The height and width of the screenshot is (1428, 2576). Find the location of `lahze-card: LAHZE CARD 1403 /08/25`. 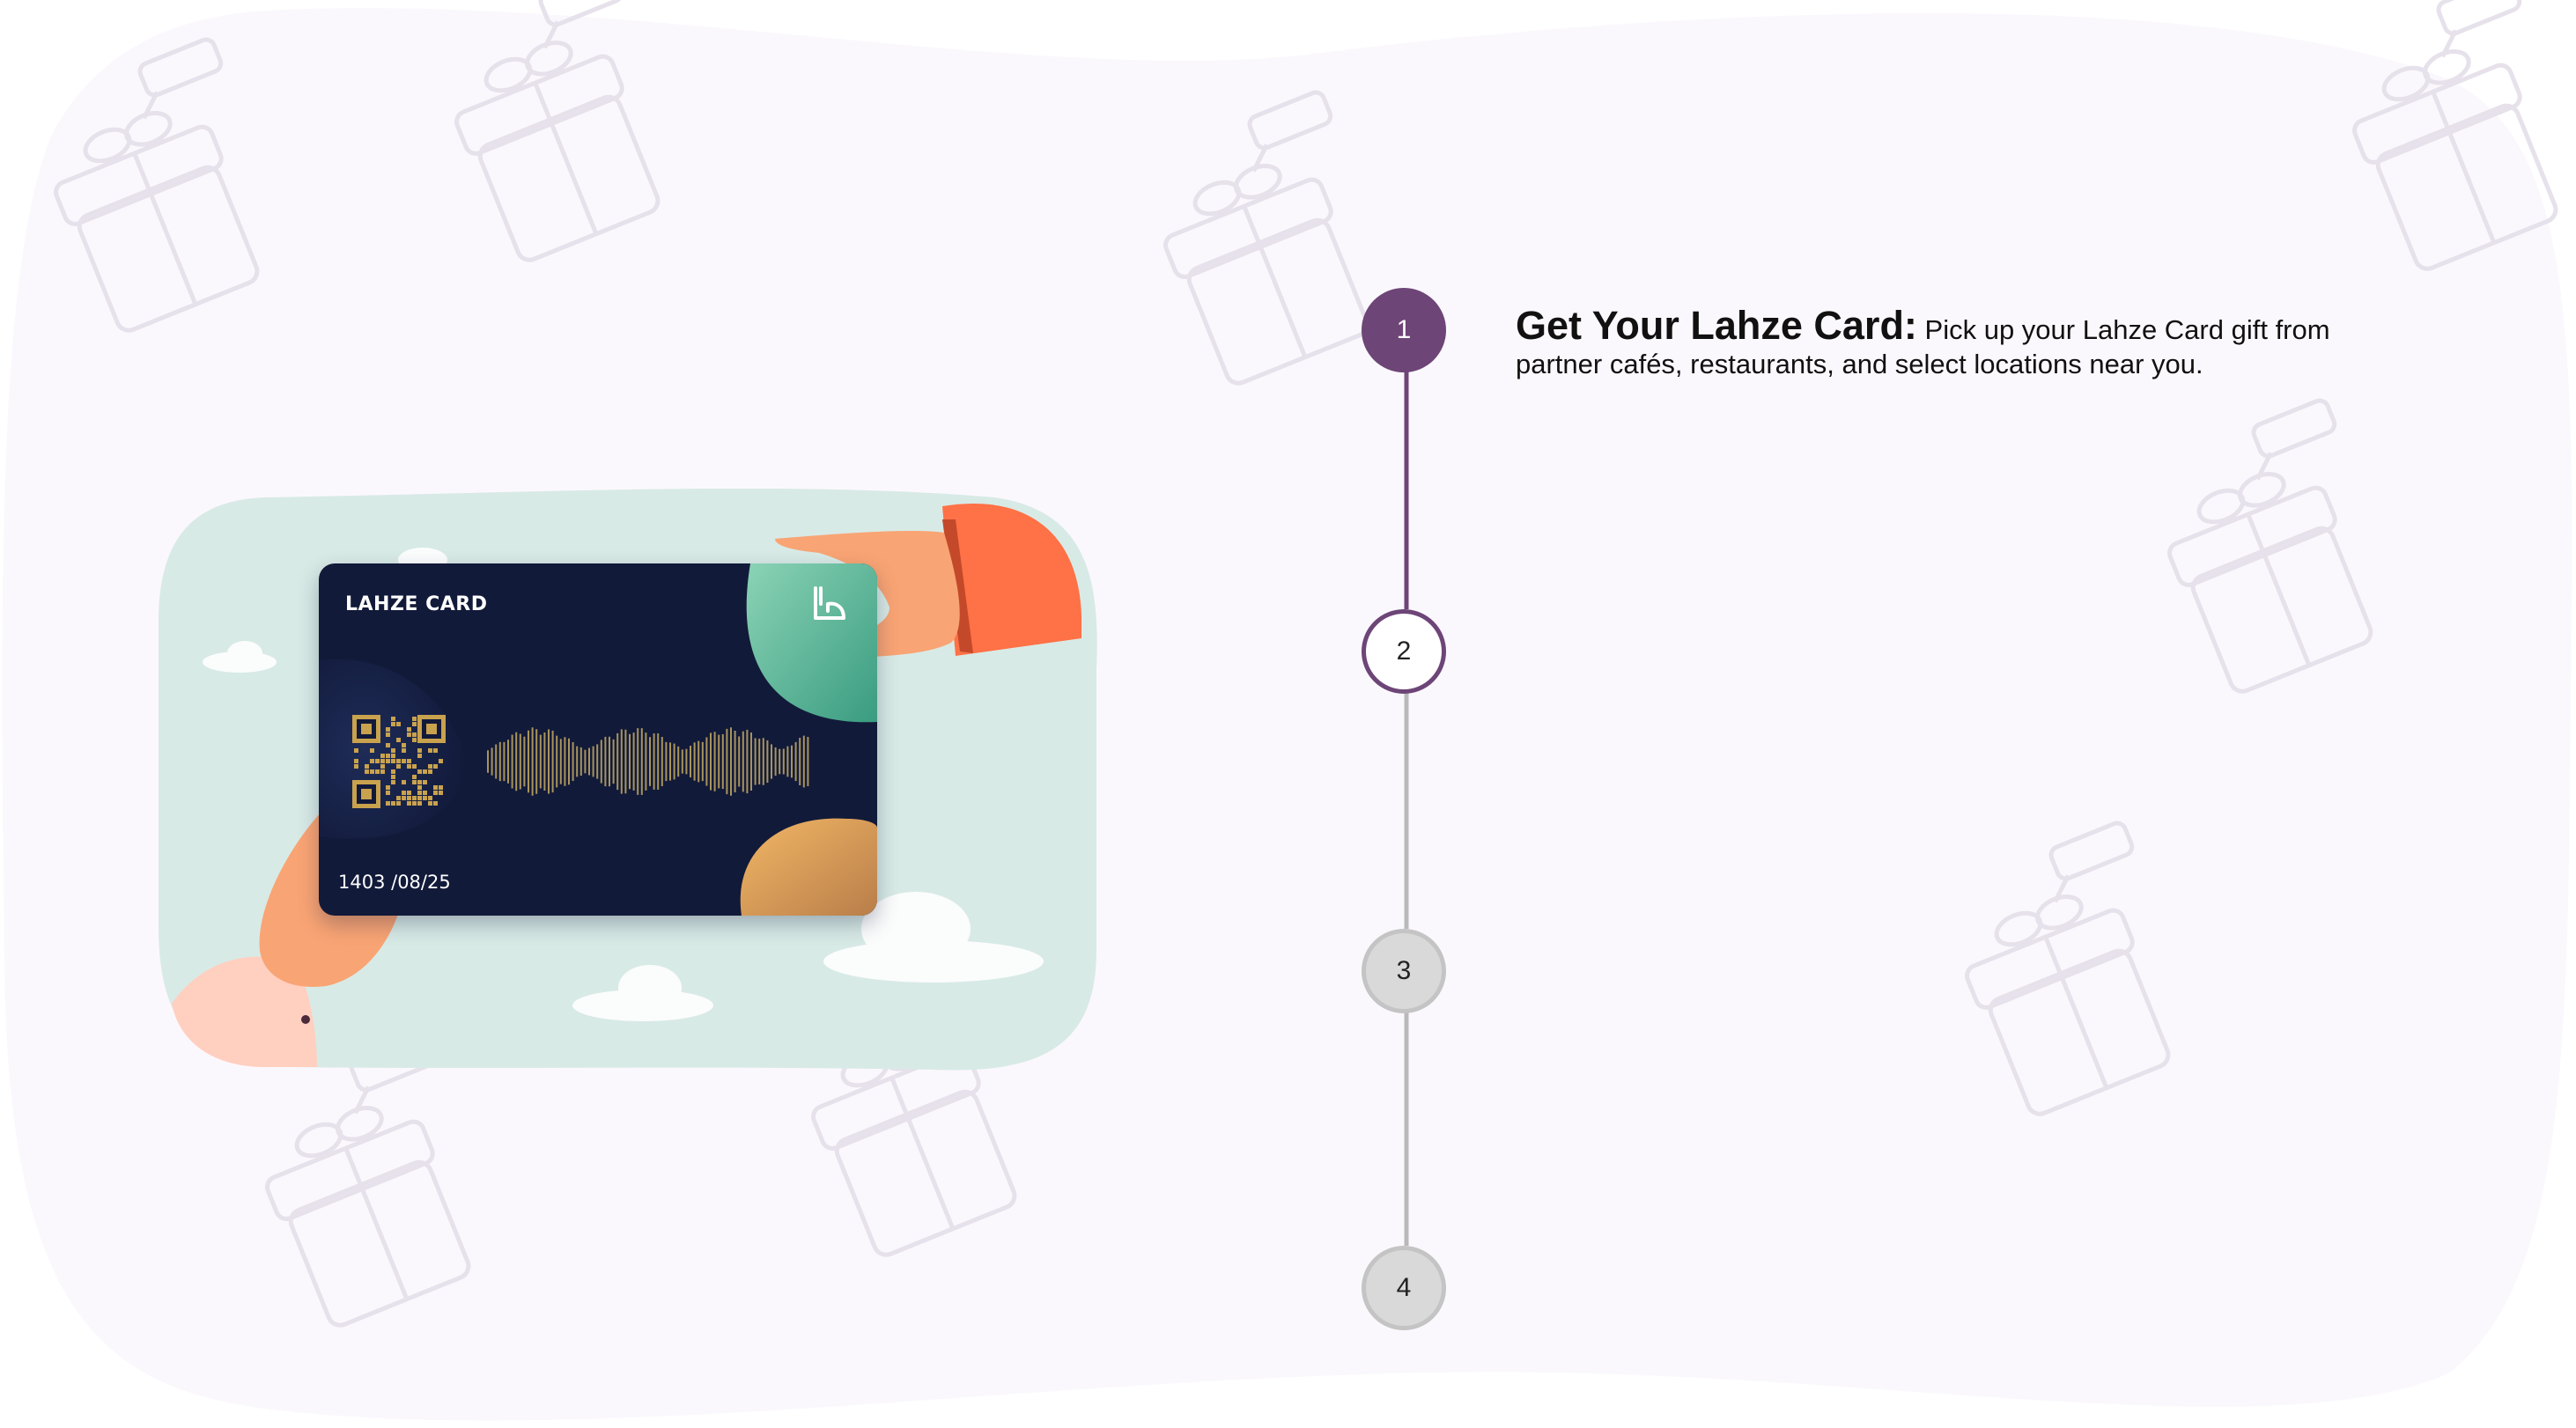

lahze-card: LAHZE CARD 1403 /08/25 is located at coordinates (598, 739).